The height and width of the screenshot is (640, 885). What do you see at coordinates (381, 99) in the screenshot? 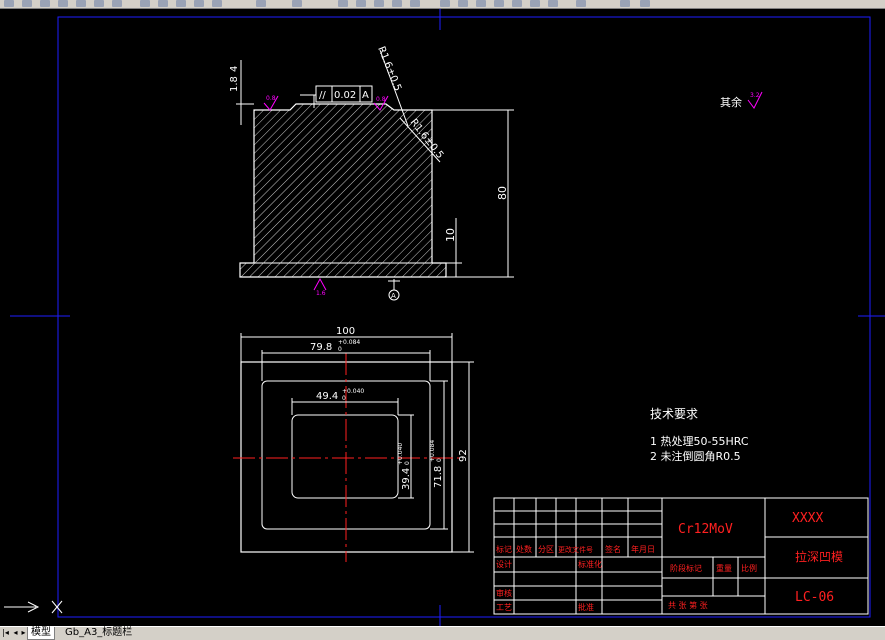
I see `roughness-mid-value: 0.8` at bounding box center [381, 99].